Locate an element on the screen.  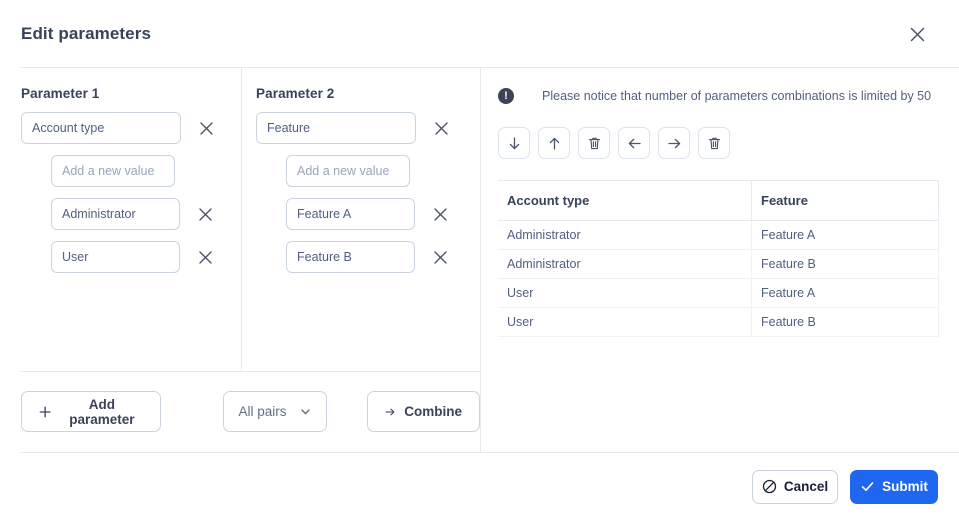
table-row: User Feature A is located at coordinates (718, 293).